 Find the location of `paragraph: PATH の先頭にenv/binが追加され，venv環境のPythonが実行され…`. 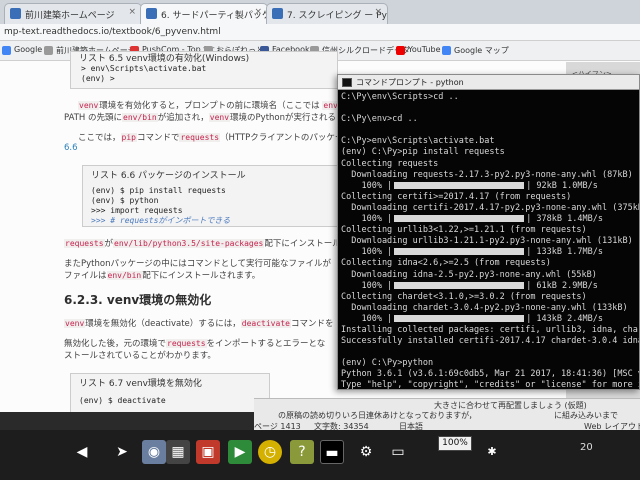

paragraph: PATH の先頭にenv/binが追加され，venv環境のPythonが実行され… is located at coordinates (200, 118).